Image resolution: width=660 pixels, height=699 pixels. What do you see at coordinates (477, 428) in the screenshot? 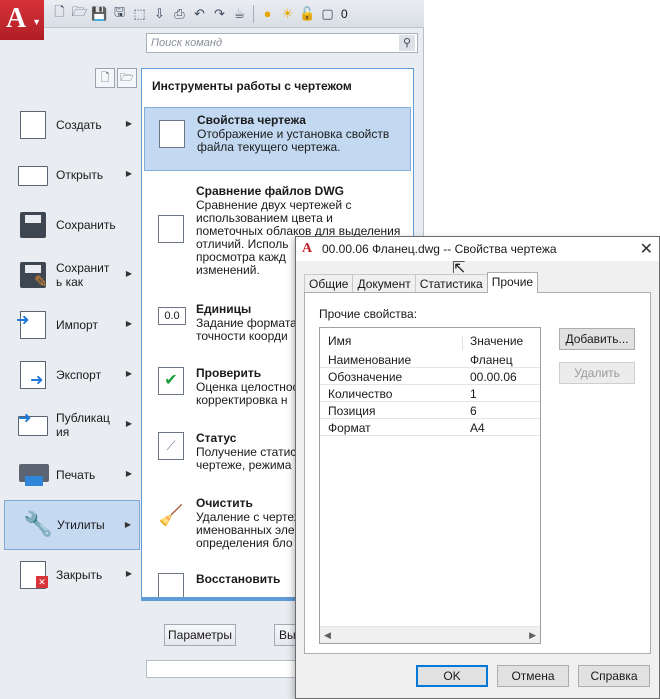
I see `property-value: A4` at bounding box center [477, 428].